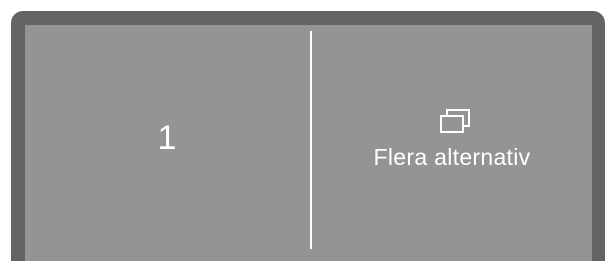 Image resolution: width=610 pixels, height=261 pixels. What do you see at coordinates (455, 120) in the screenshot?
I see `multiple-windows-icon` at bounding box center [455, 120].